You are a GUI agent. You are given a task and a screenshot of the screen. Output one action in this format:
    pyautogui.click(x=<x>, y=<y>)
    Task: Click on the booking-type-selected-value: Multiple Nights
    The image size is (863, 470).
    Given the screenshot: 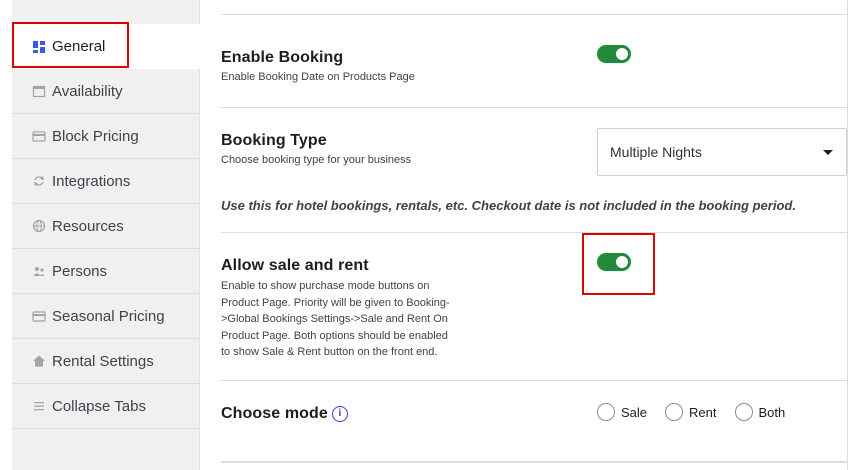 What is the action you would take?
    pyautogui.click(x=656, y=152)
    